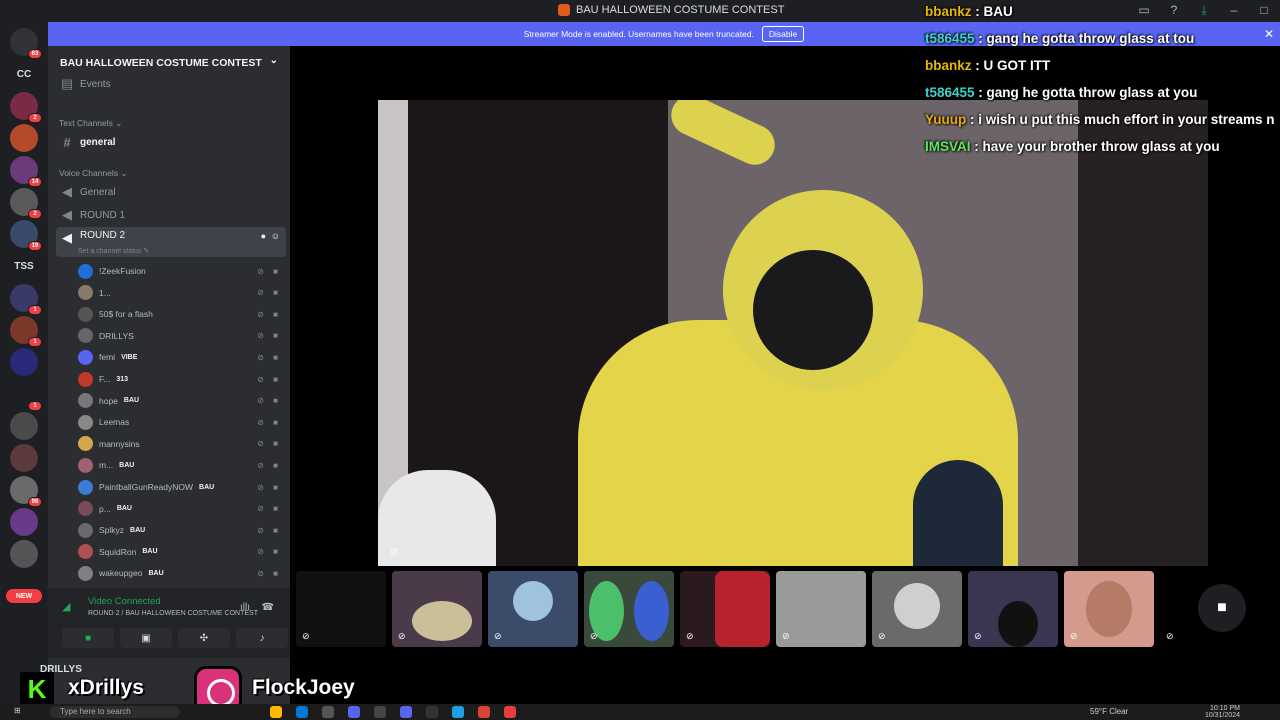 This screenshot has height=720, width=1280. I want to click on file-explorer-icon, so click(276, 712).